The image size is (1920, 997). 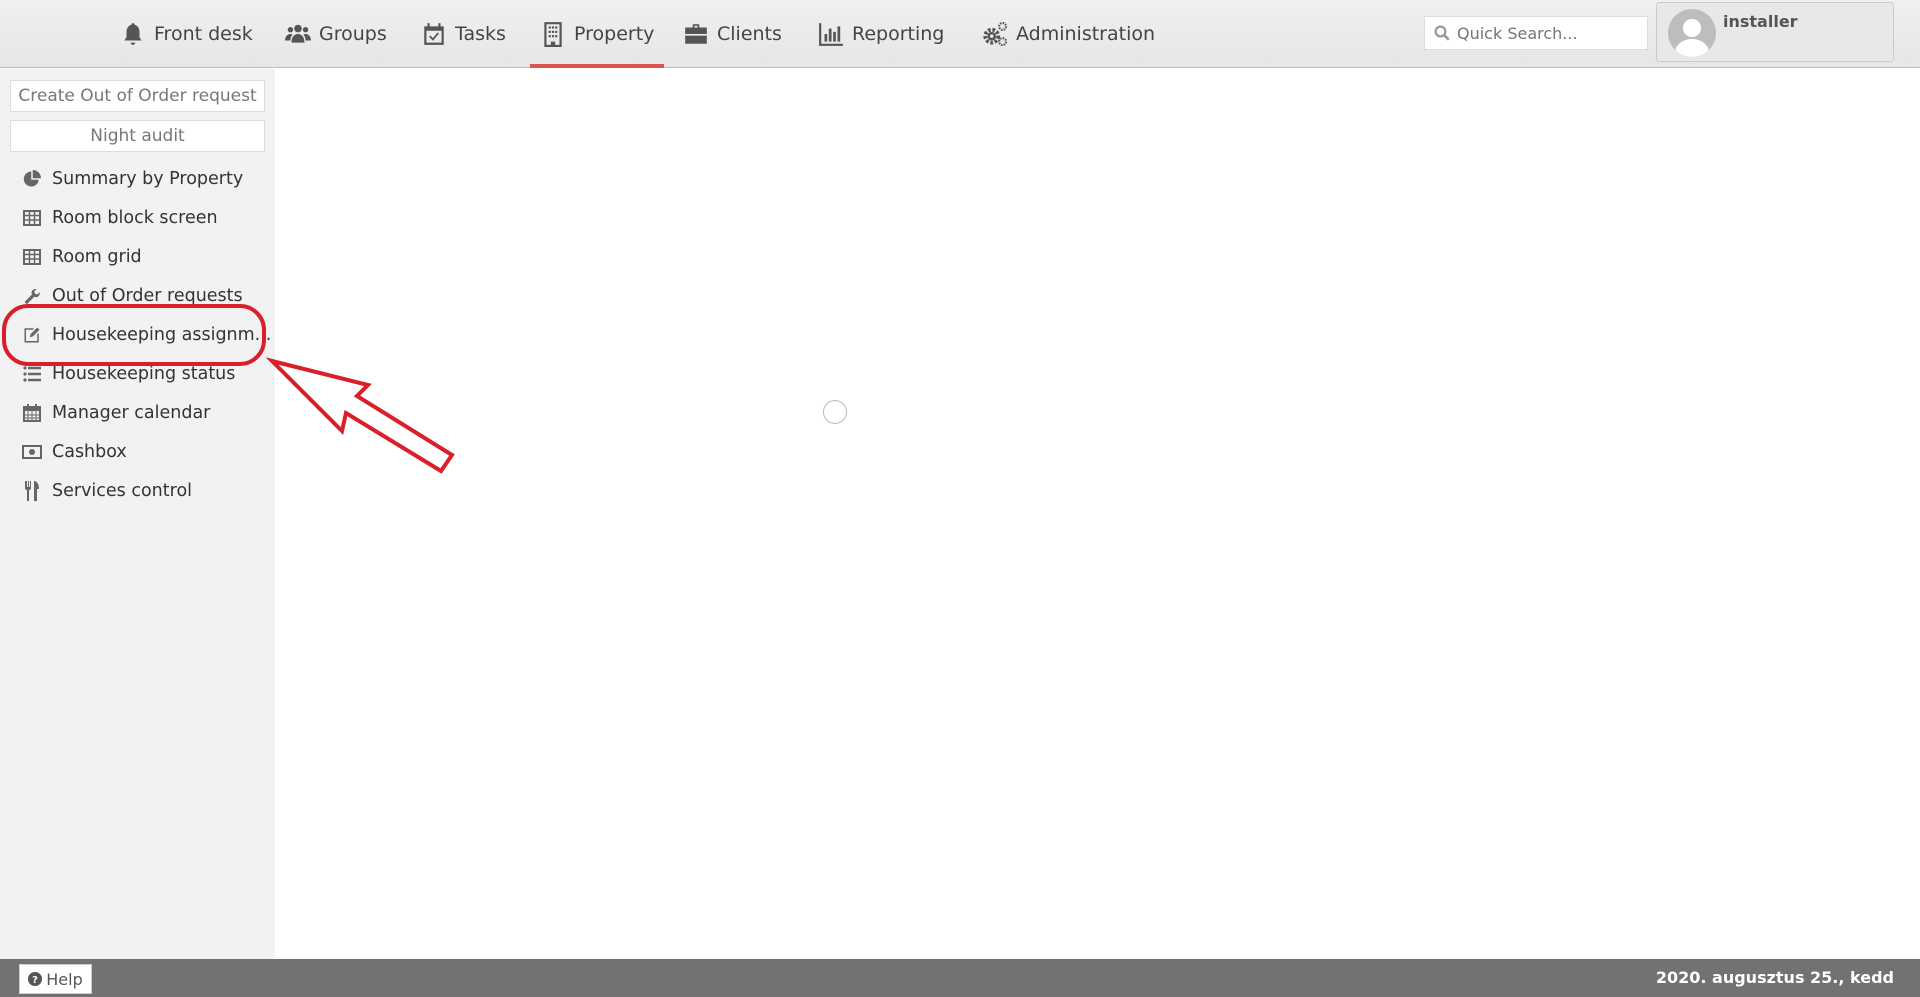 What do you see at coordinates (131, 413) in the screenshot?
I see `sidebar-item-label: Manager calendar` at bounding box center [131, 413].